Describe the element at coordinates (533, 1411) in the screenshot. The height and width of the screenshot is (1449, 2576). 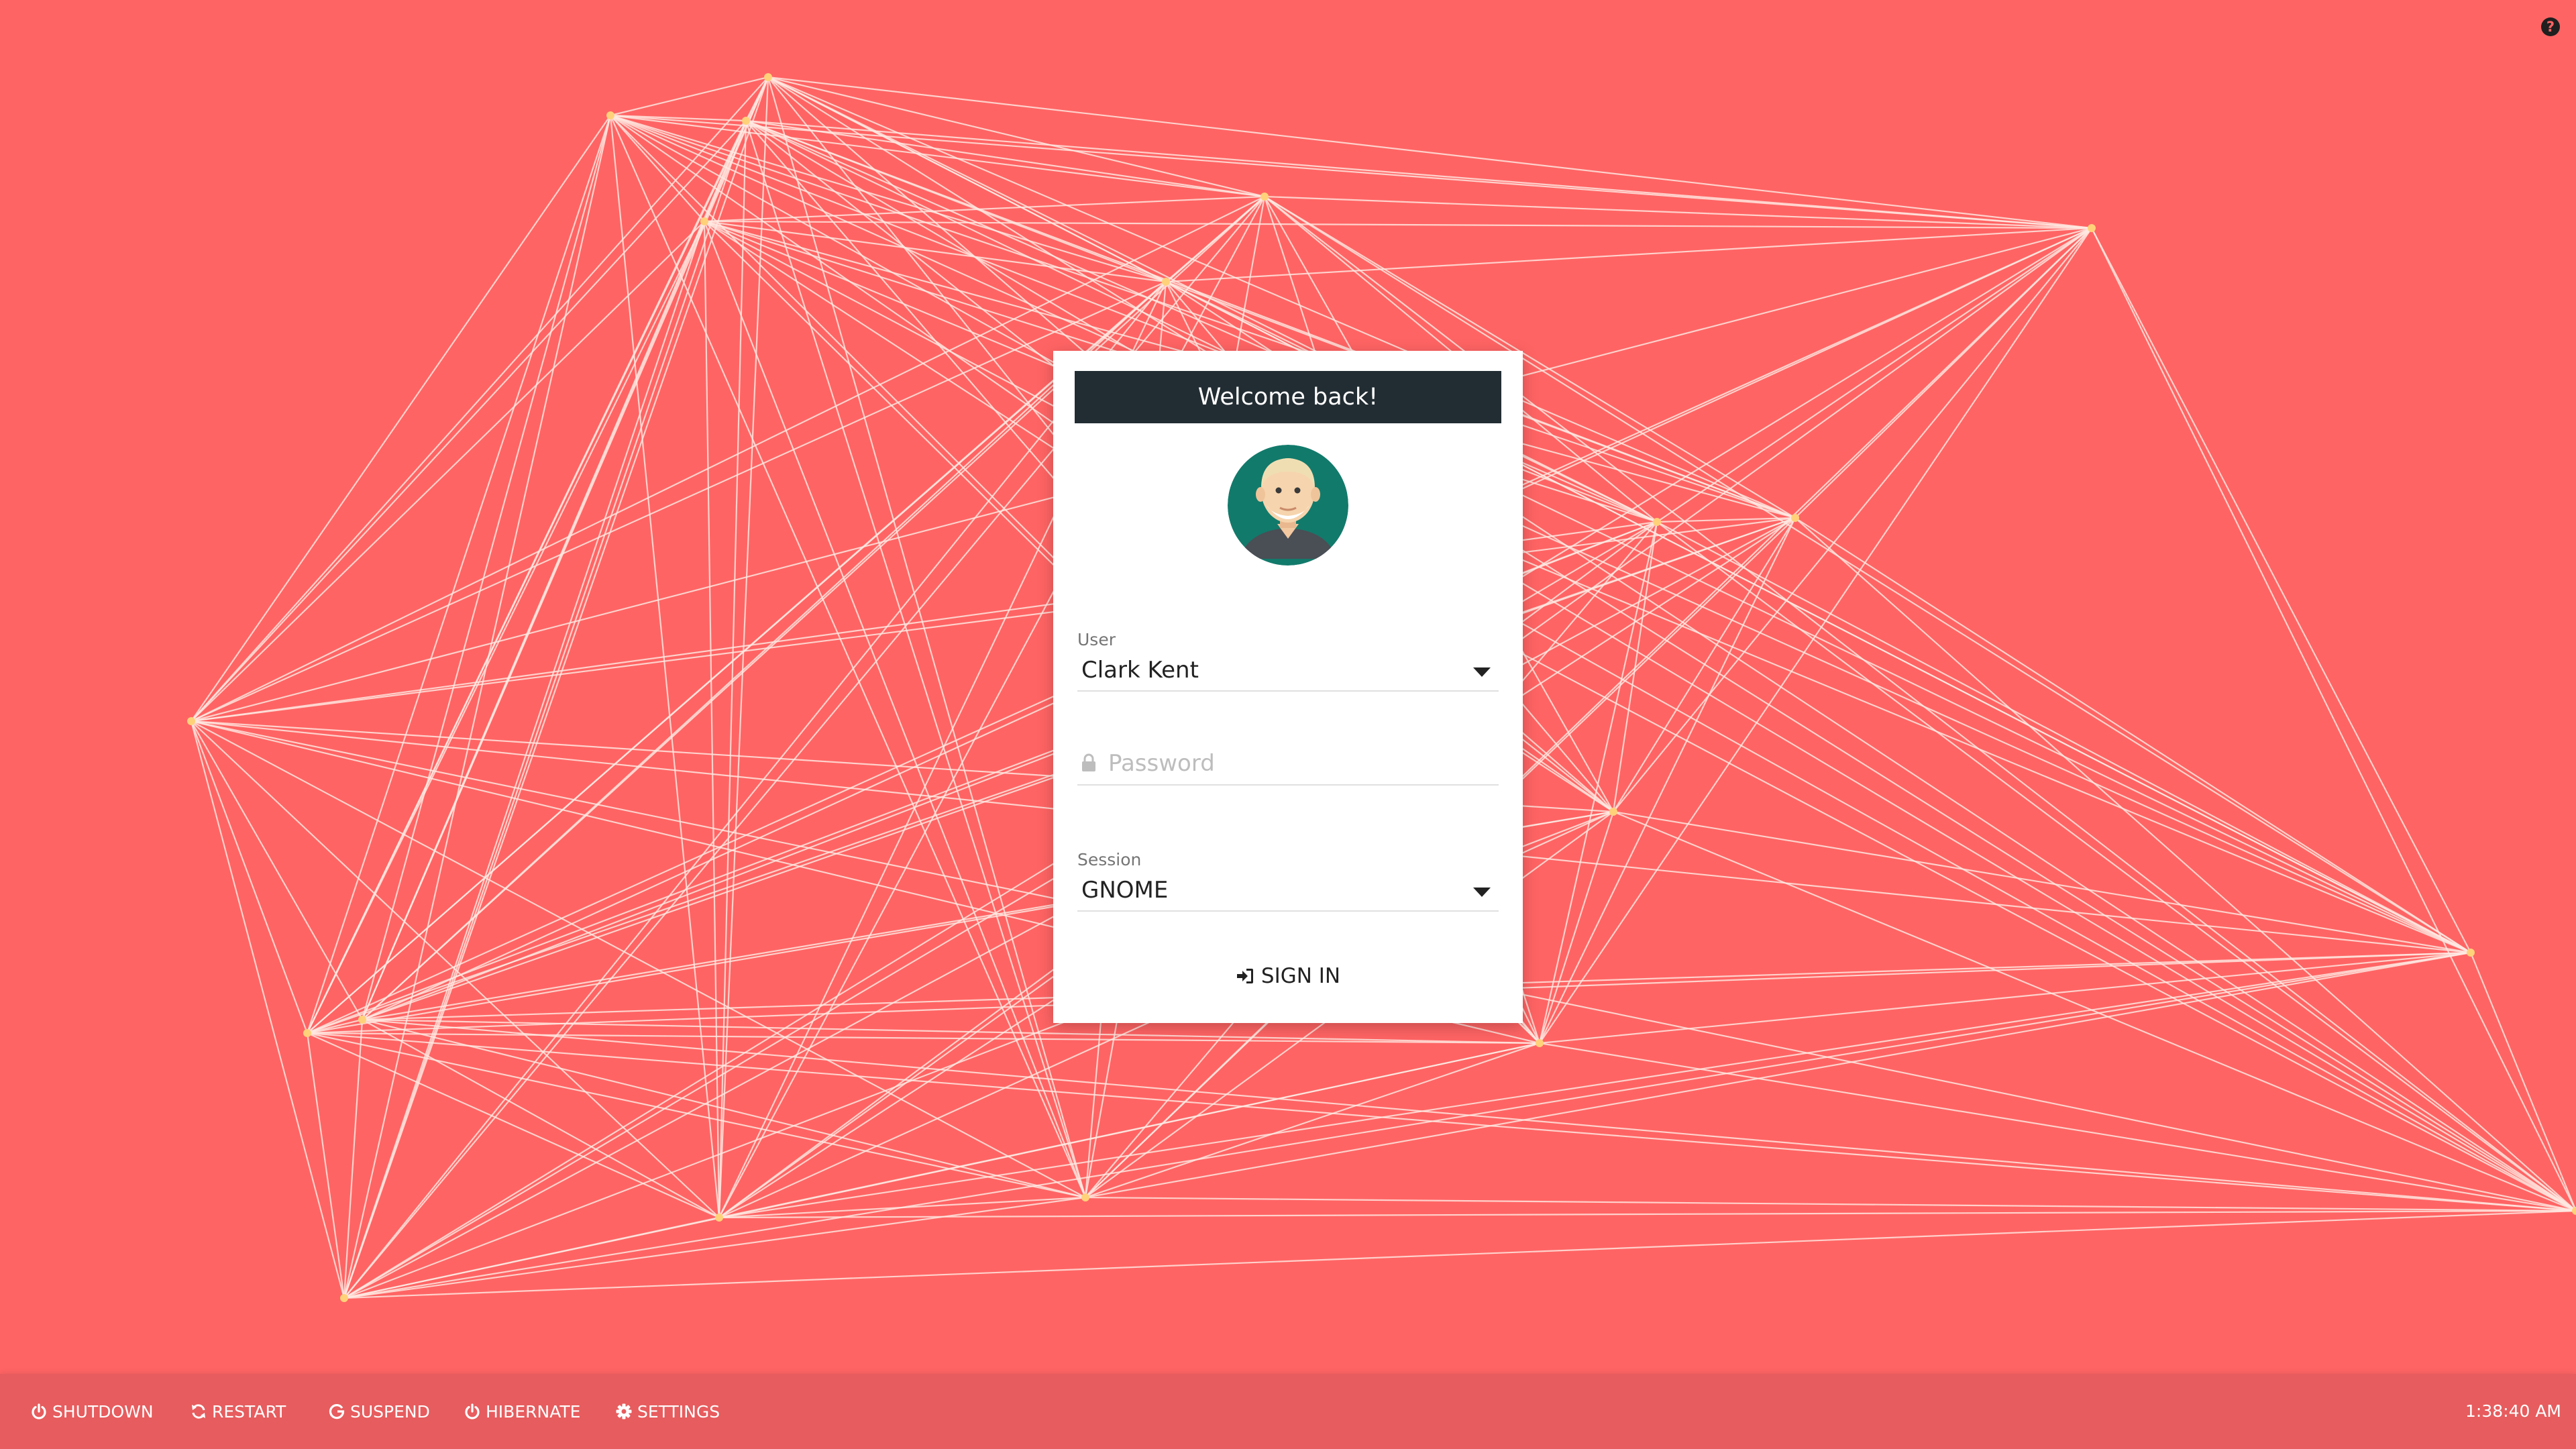
I see `hibernate-label: HIBERNATE` at that location.